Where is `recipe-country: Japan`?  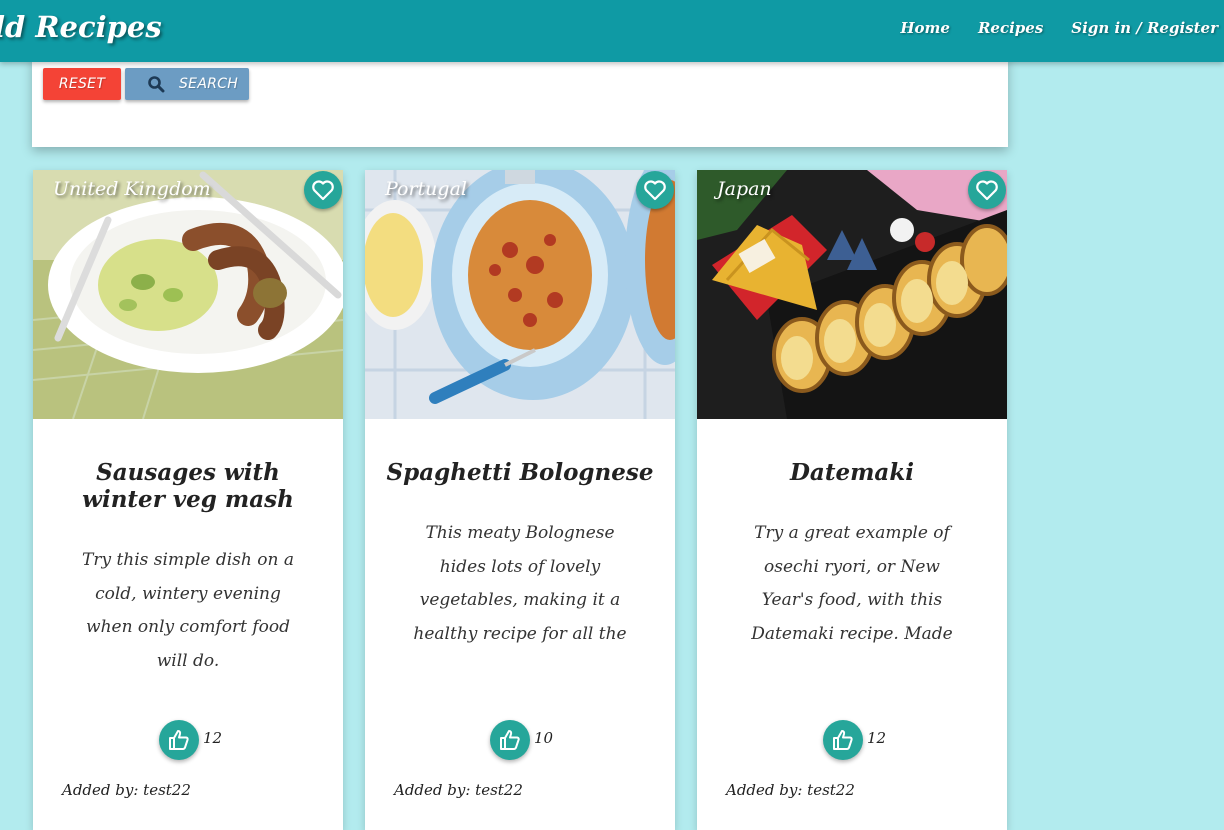
recipe-country: Japan is located at coordinates (744, 189).